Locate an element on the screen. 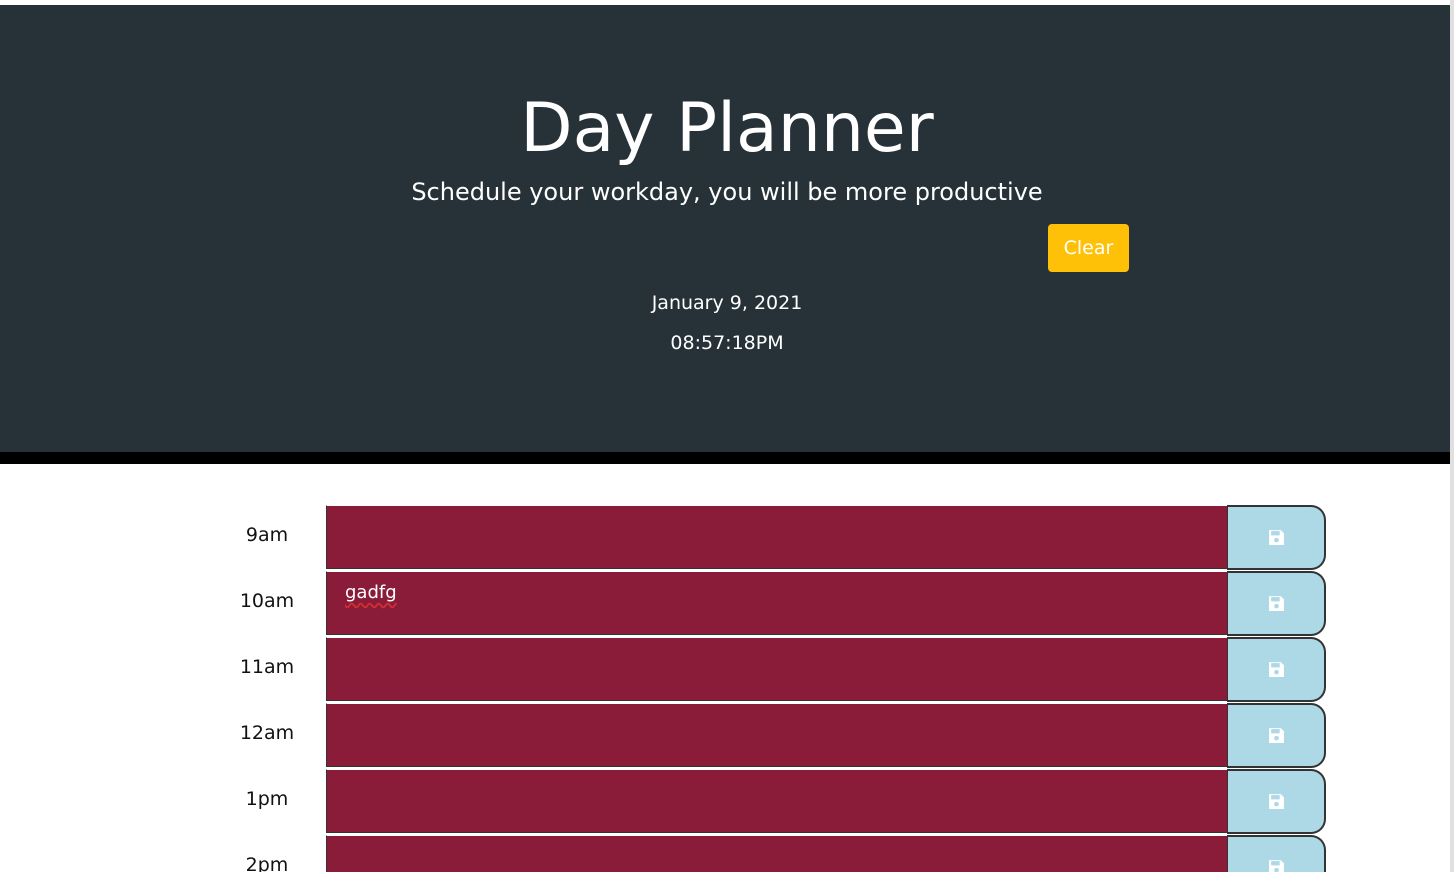 The width and height of the screenshot is (1454, 872). hour-label: 12am is located at coordinates (267, 733).